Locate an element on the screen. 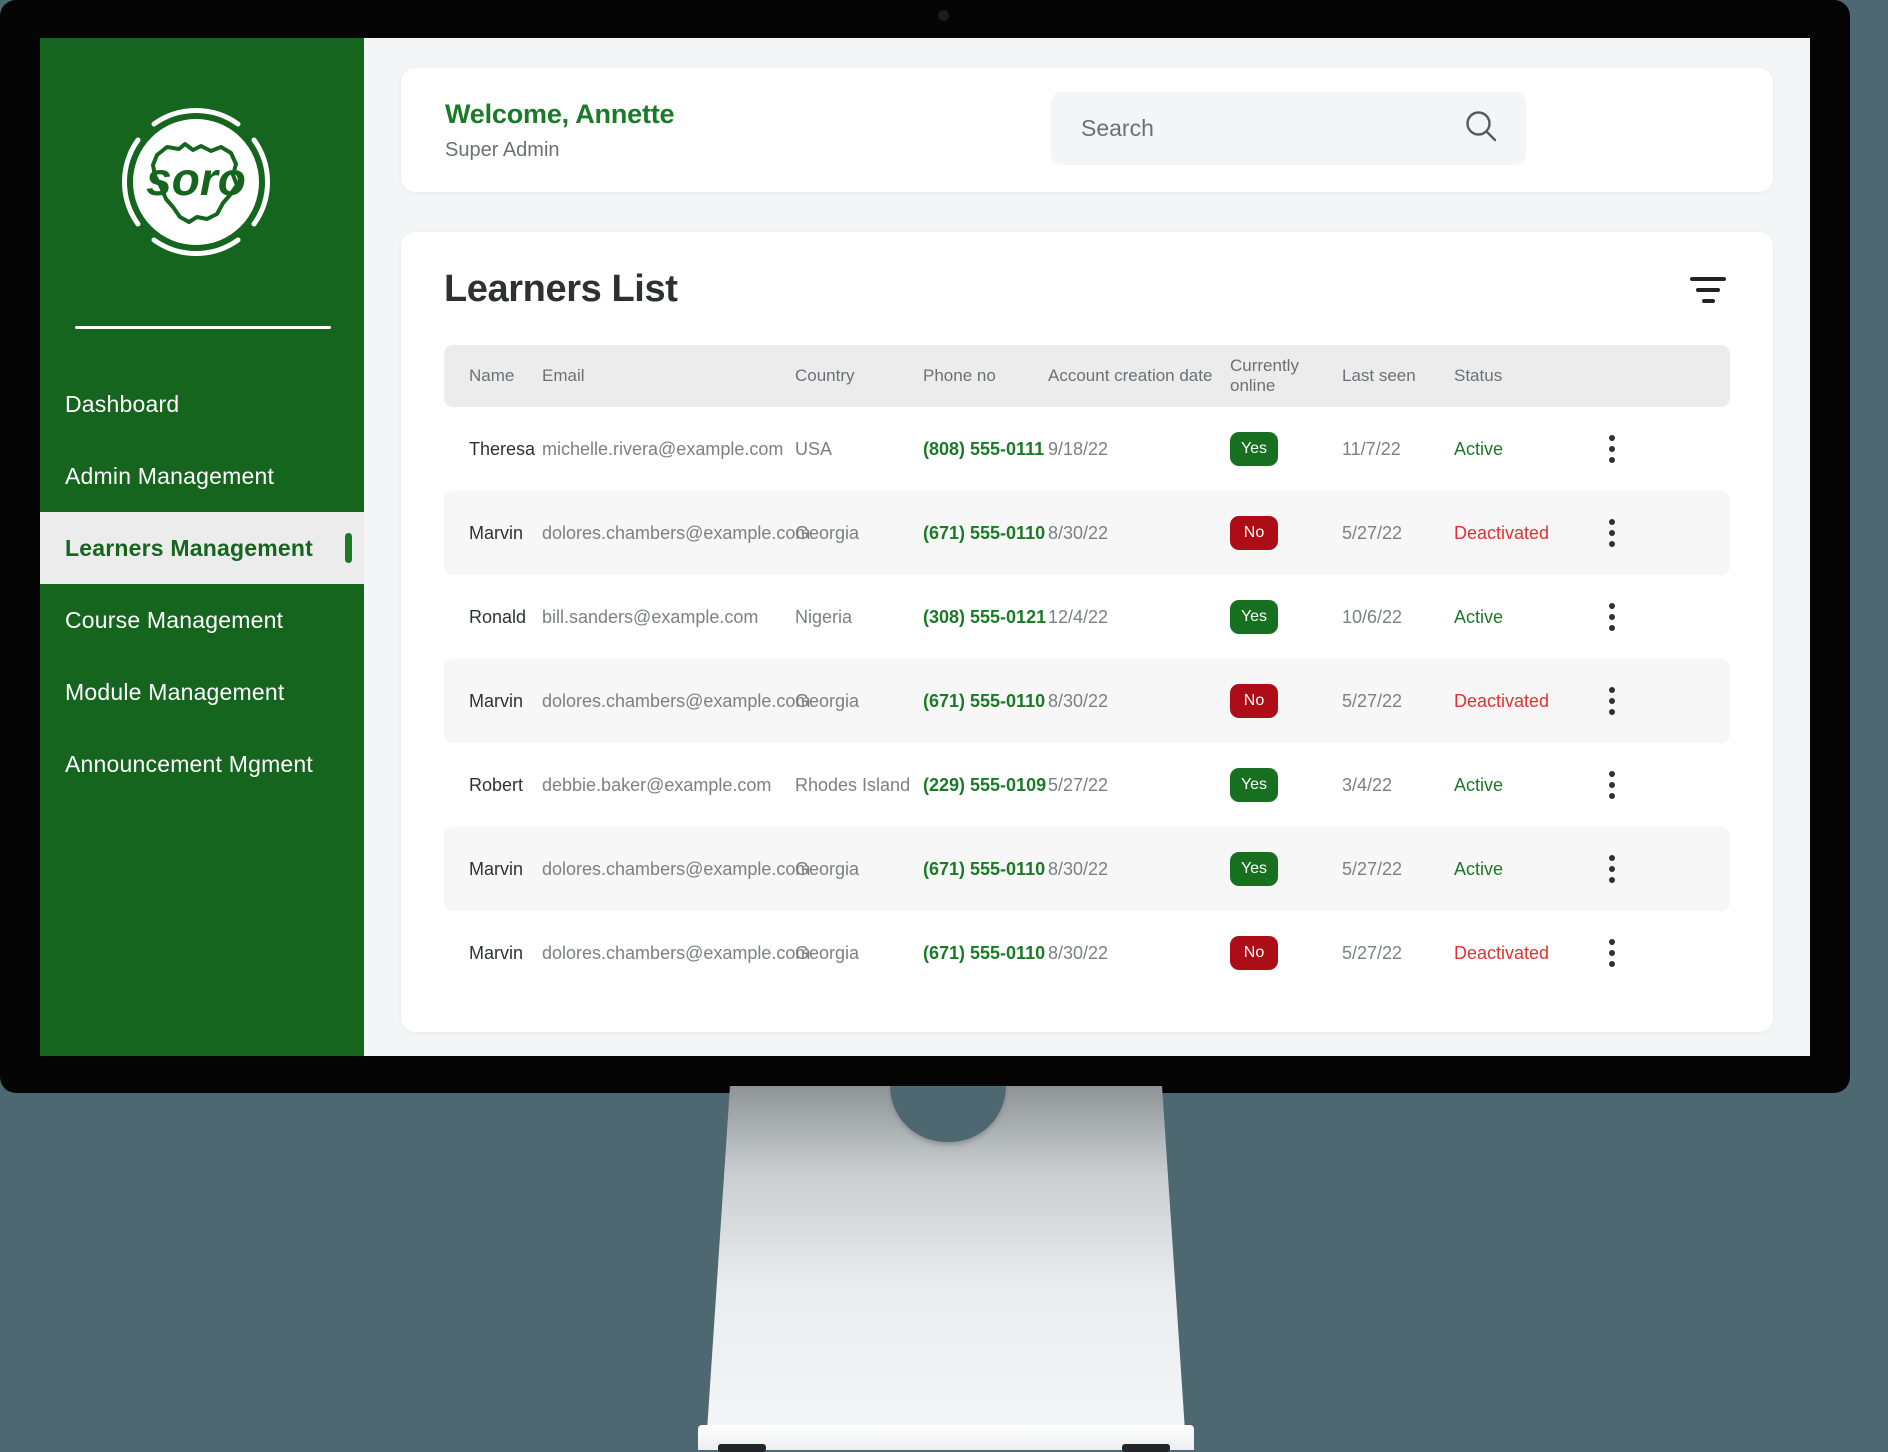 This screenshot has width=1888, height=1452. nigeria-map-icon: soro is located at coordinates (196, 183).